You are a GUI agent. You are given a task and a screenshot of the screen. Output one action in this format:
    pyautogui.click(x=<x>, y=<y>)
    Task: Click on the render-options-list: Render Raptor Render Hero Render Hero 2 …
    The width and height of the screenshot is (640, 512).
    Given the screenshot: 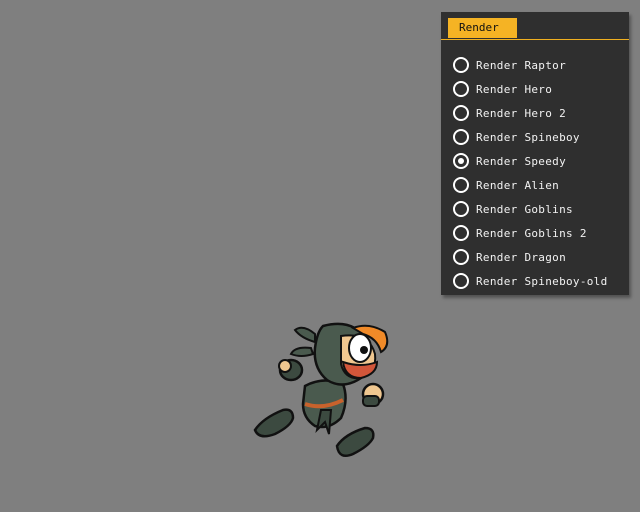 What is the action you would take?
    pyautogui.click(x=530, y=173)
    